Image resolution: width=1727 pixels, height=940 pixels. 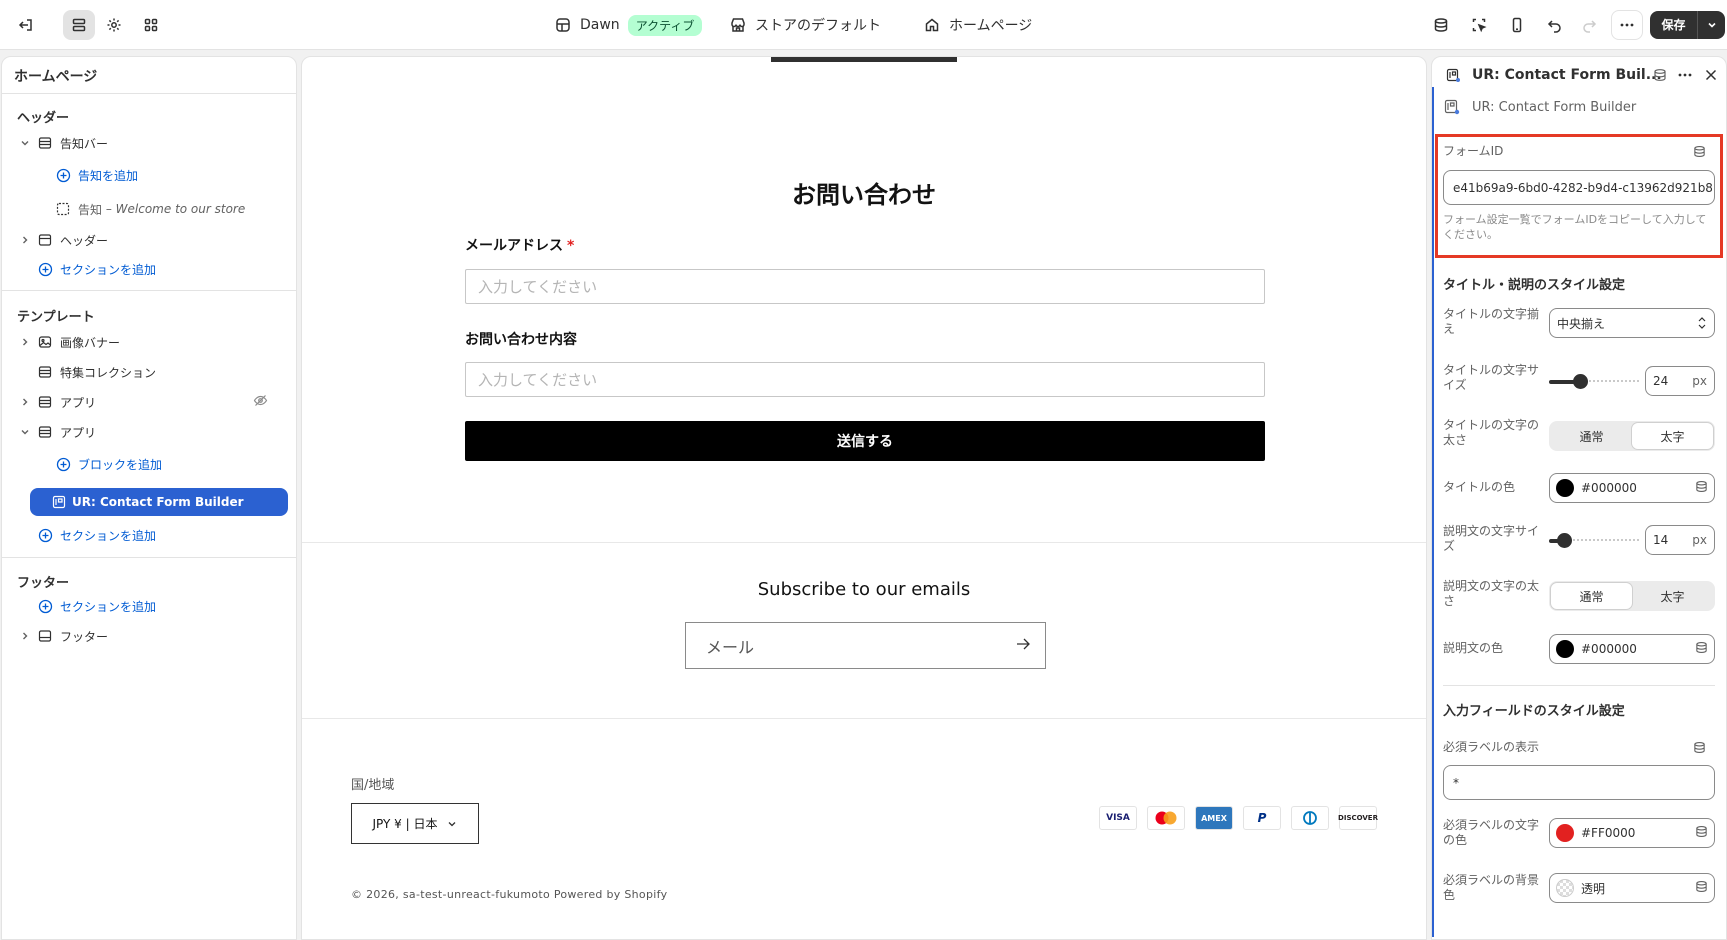 What do you see at coordinates (865, 441) in the screenshot?
I see `submit-button: 送信する` at bounding box center [865, 441].